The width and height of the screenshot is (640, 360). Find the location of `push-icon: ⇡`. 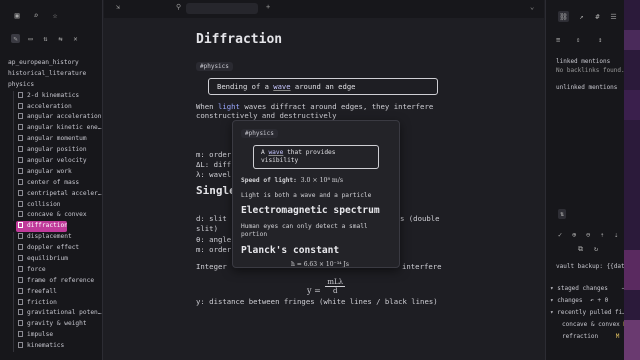

push-icon: ⇡ is located at coordinates (602, 235).